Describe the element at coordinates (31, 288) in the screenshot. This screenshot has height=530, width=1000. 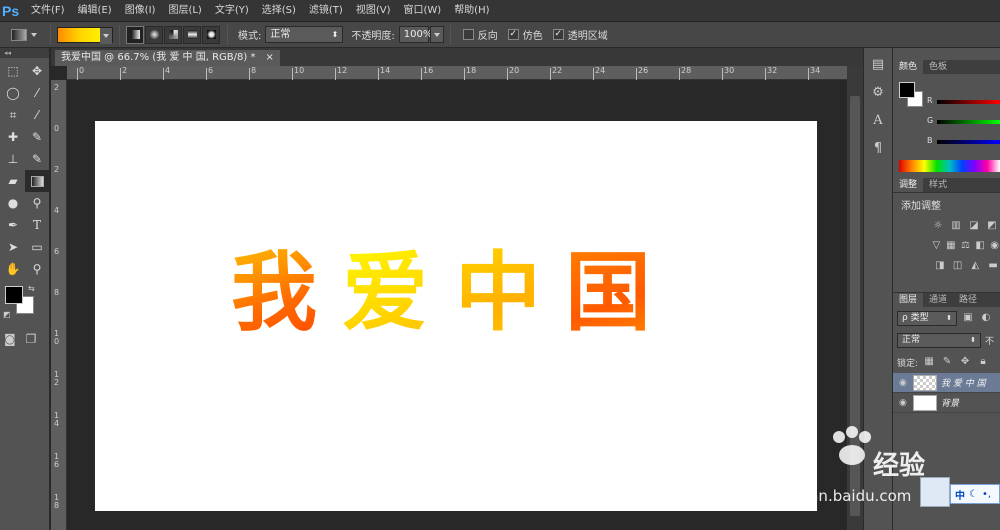
I see `swap-colors-icon: ⇆` at that location.